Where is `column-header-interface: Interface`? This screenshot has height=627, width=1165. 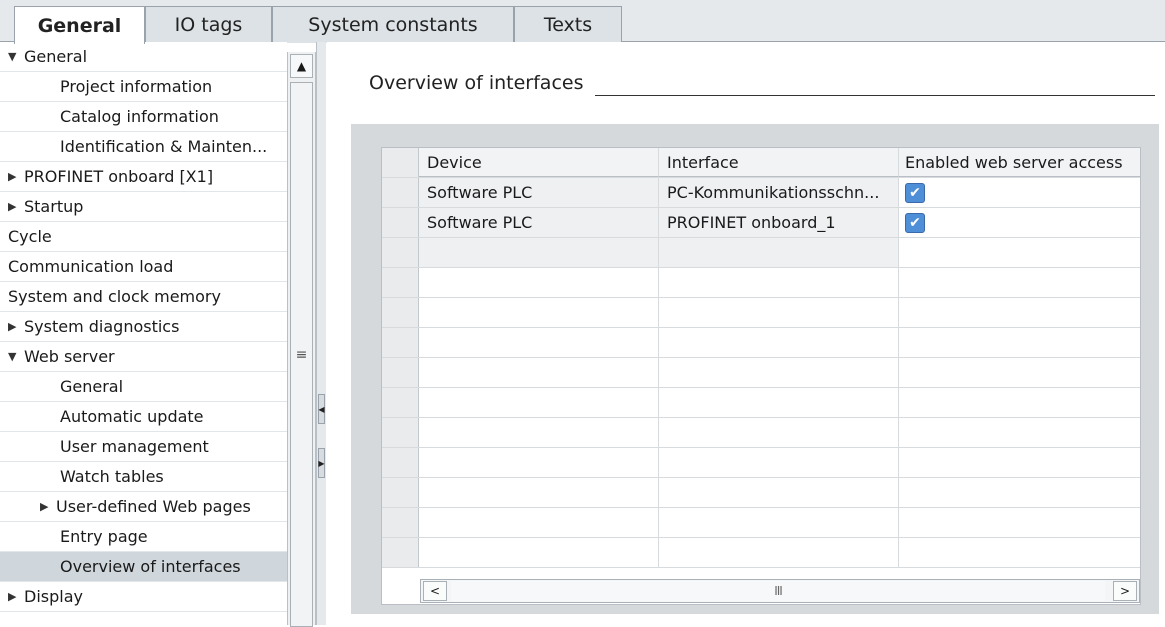 column-header-interface: Interface is located at coordinates (779, 162).